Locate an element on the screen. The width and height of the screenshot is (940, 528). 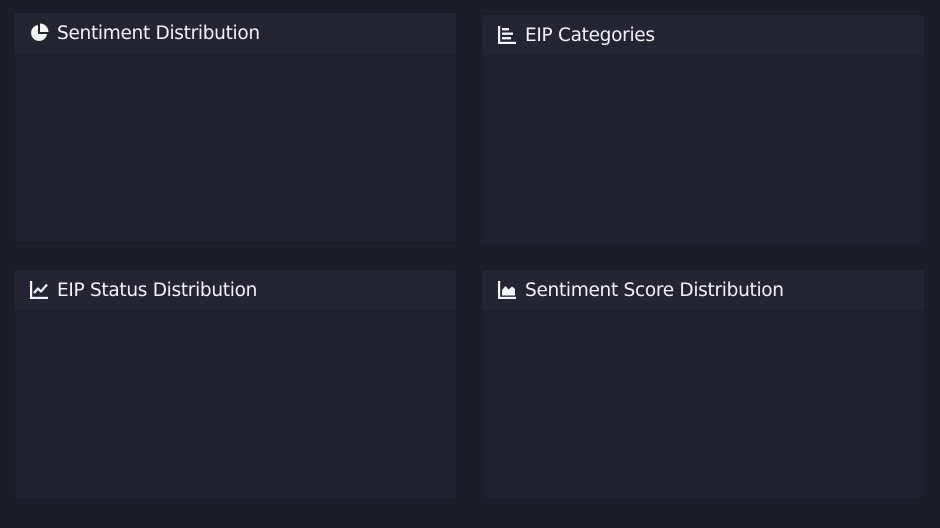
panel-title: EIP Status Distribution is located at coordinates (157, 290).